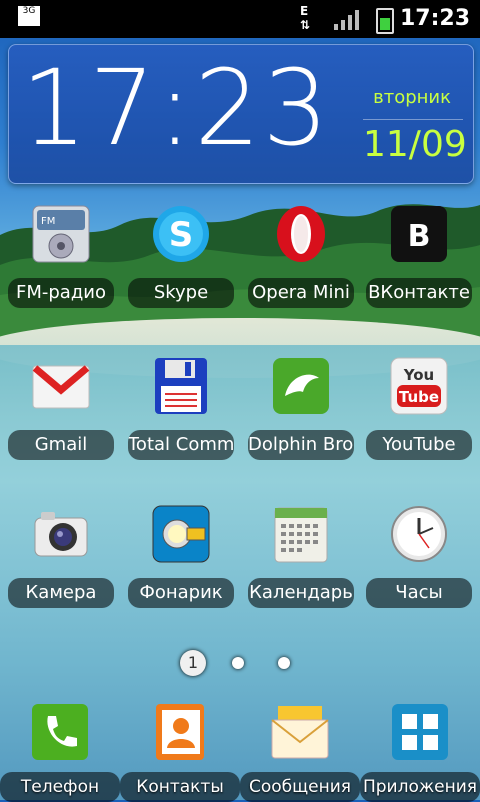  Describe the element at coordinates (412, 97) in the screenshot. I see `clock-weekday: вторник` at that location.